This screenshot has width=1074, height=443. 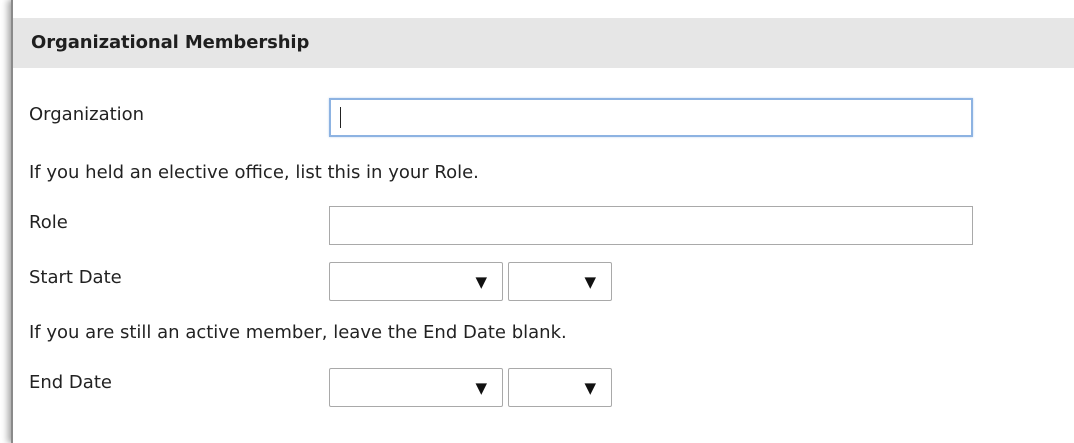 I want to click on organization-label: Organization, so click(x=87, y=114).